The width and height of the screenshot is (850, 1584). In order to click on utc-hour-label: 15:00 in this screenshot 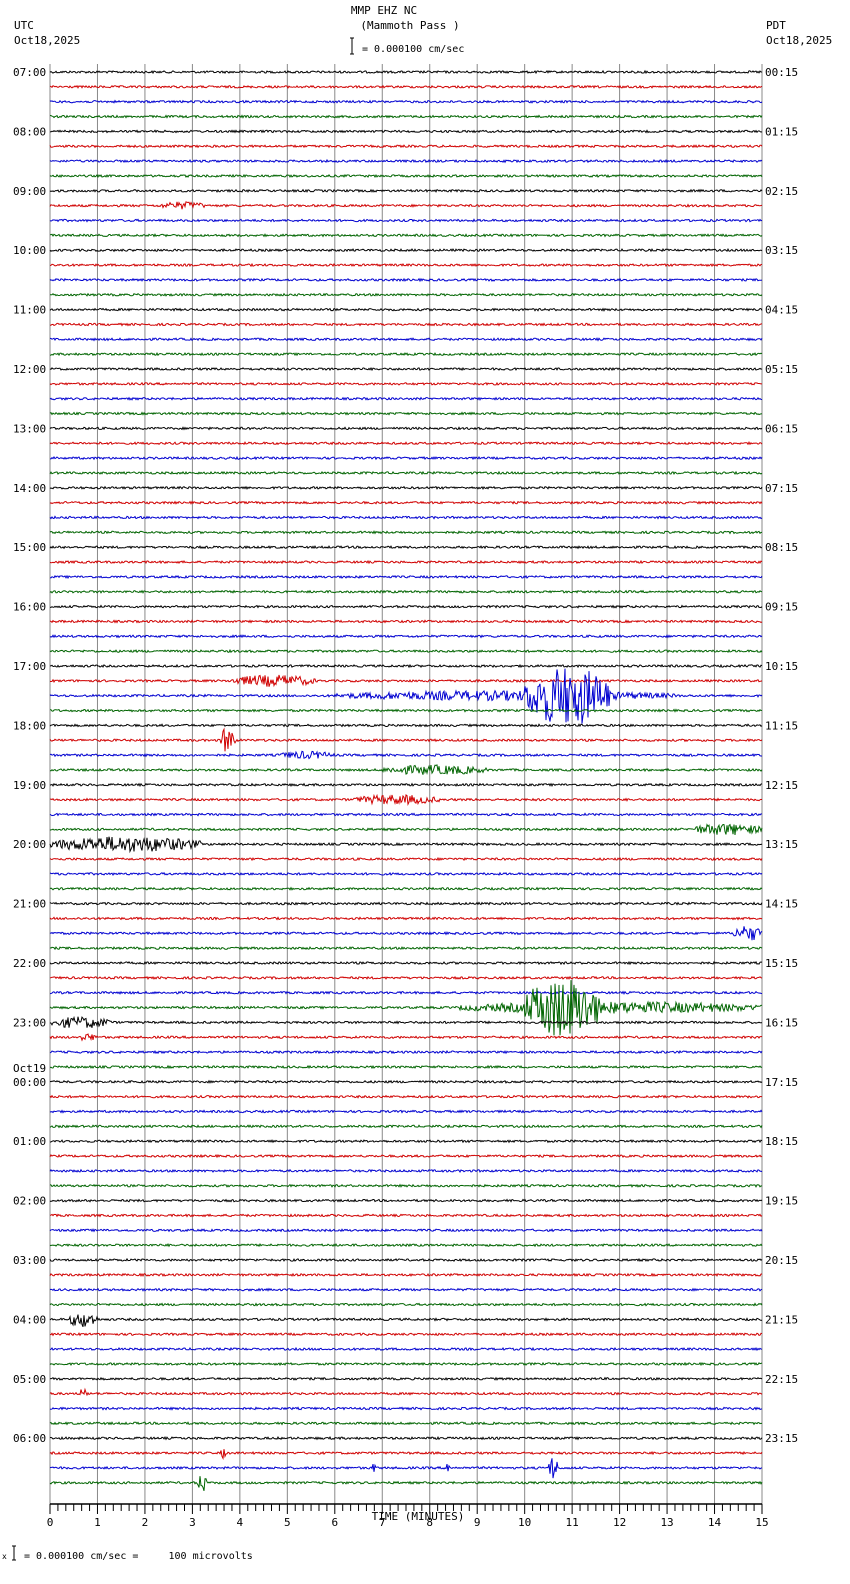, I will do `click(29, 547)`.